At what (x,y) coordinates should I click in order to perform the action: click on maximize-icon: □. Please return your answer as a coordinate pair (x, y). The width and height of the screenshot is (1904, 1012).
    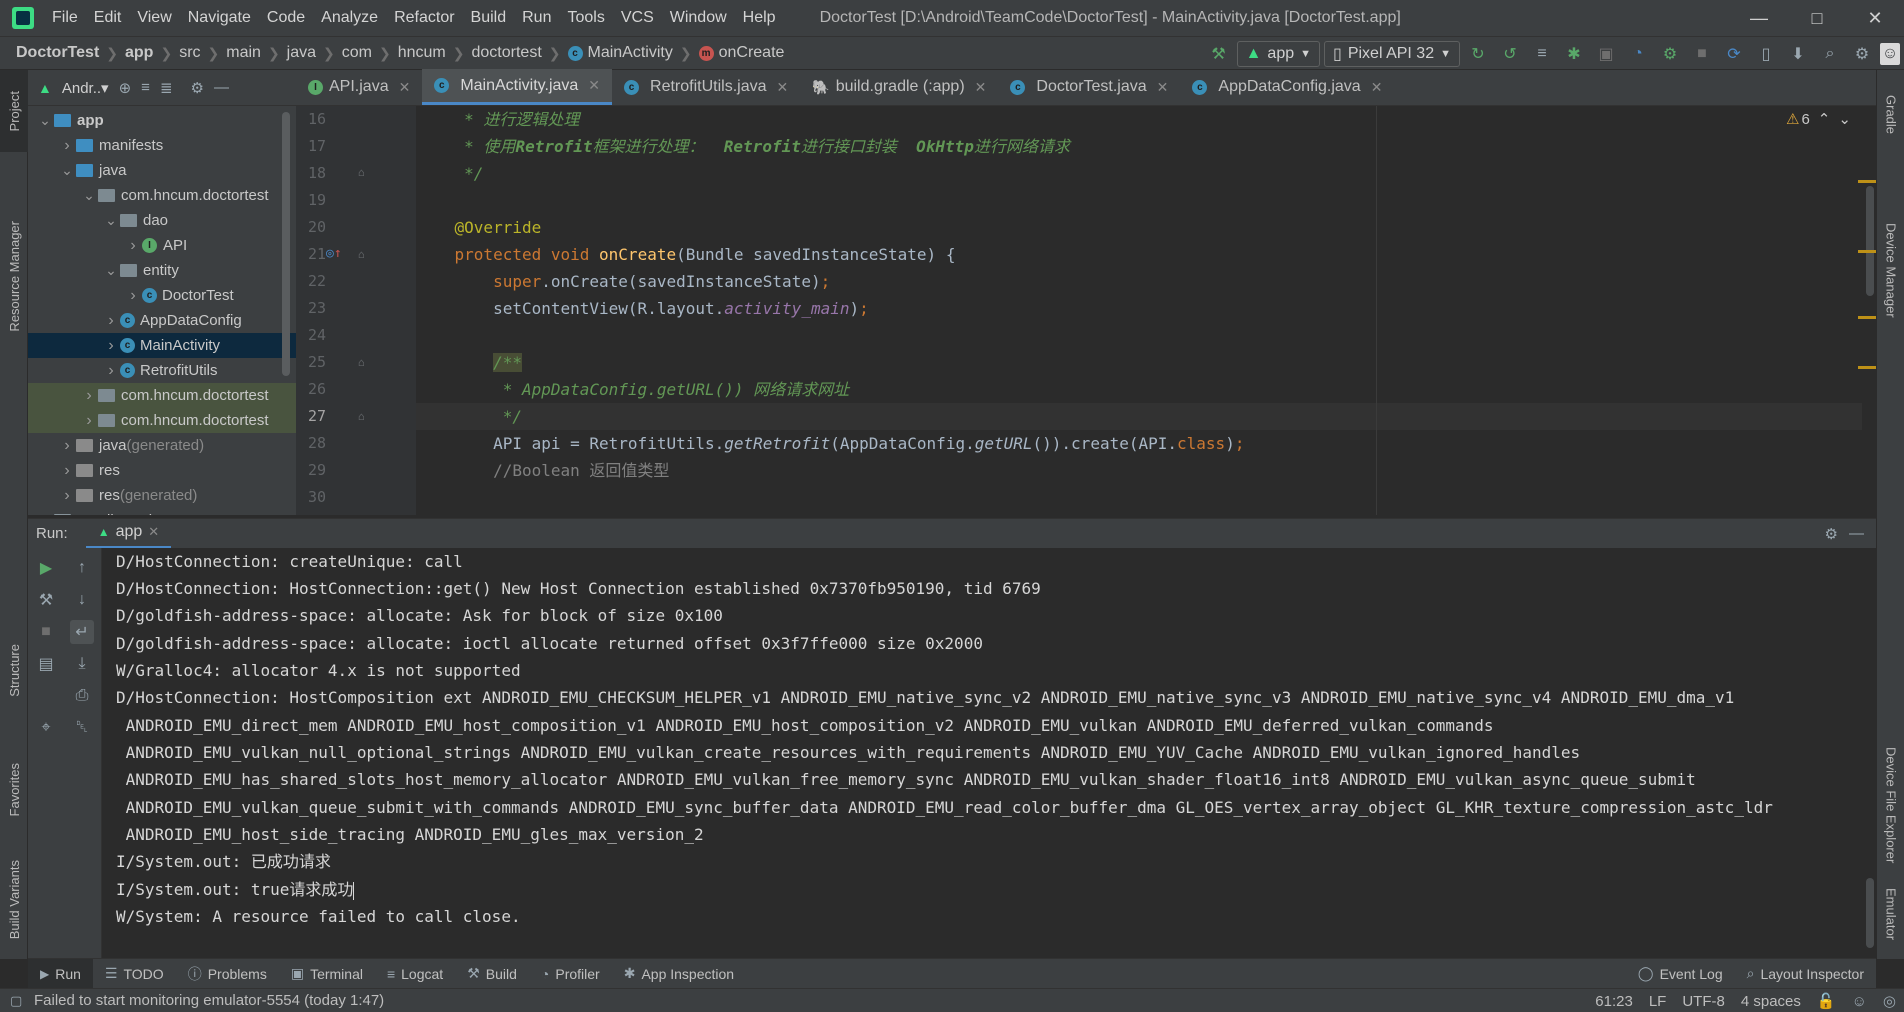
    Looking at the image, I should click on (1817, 18).